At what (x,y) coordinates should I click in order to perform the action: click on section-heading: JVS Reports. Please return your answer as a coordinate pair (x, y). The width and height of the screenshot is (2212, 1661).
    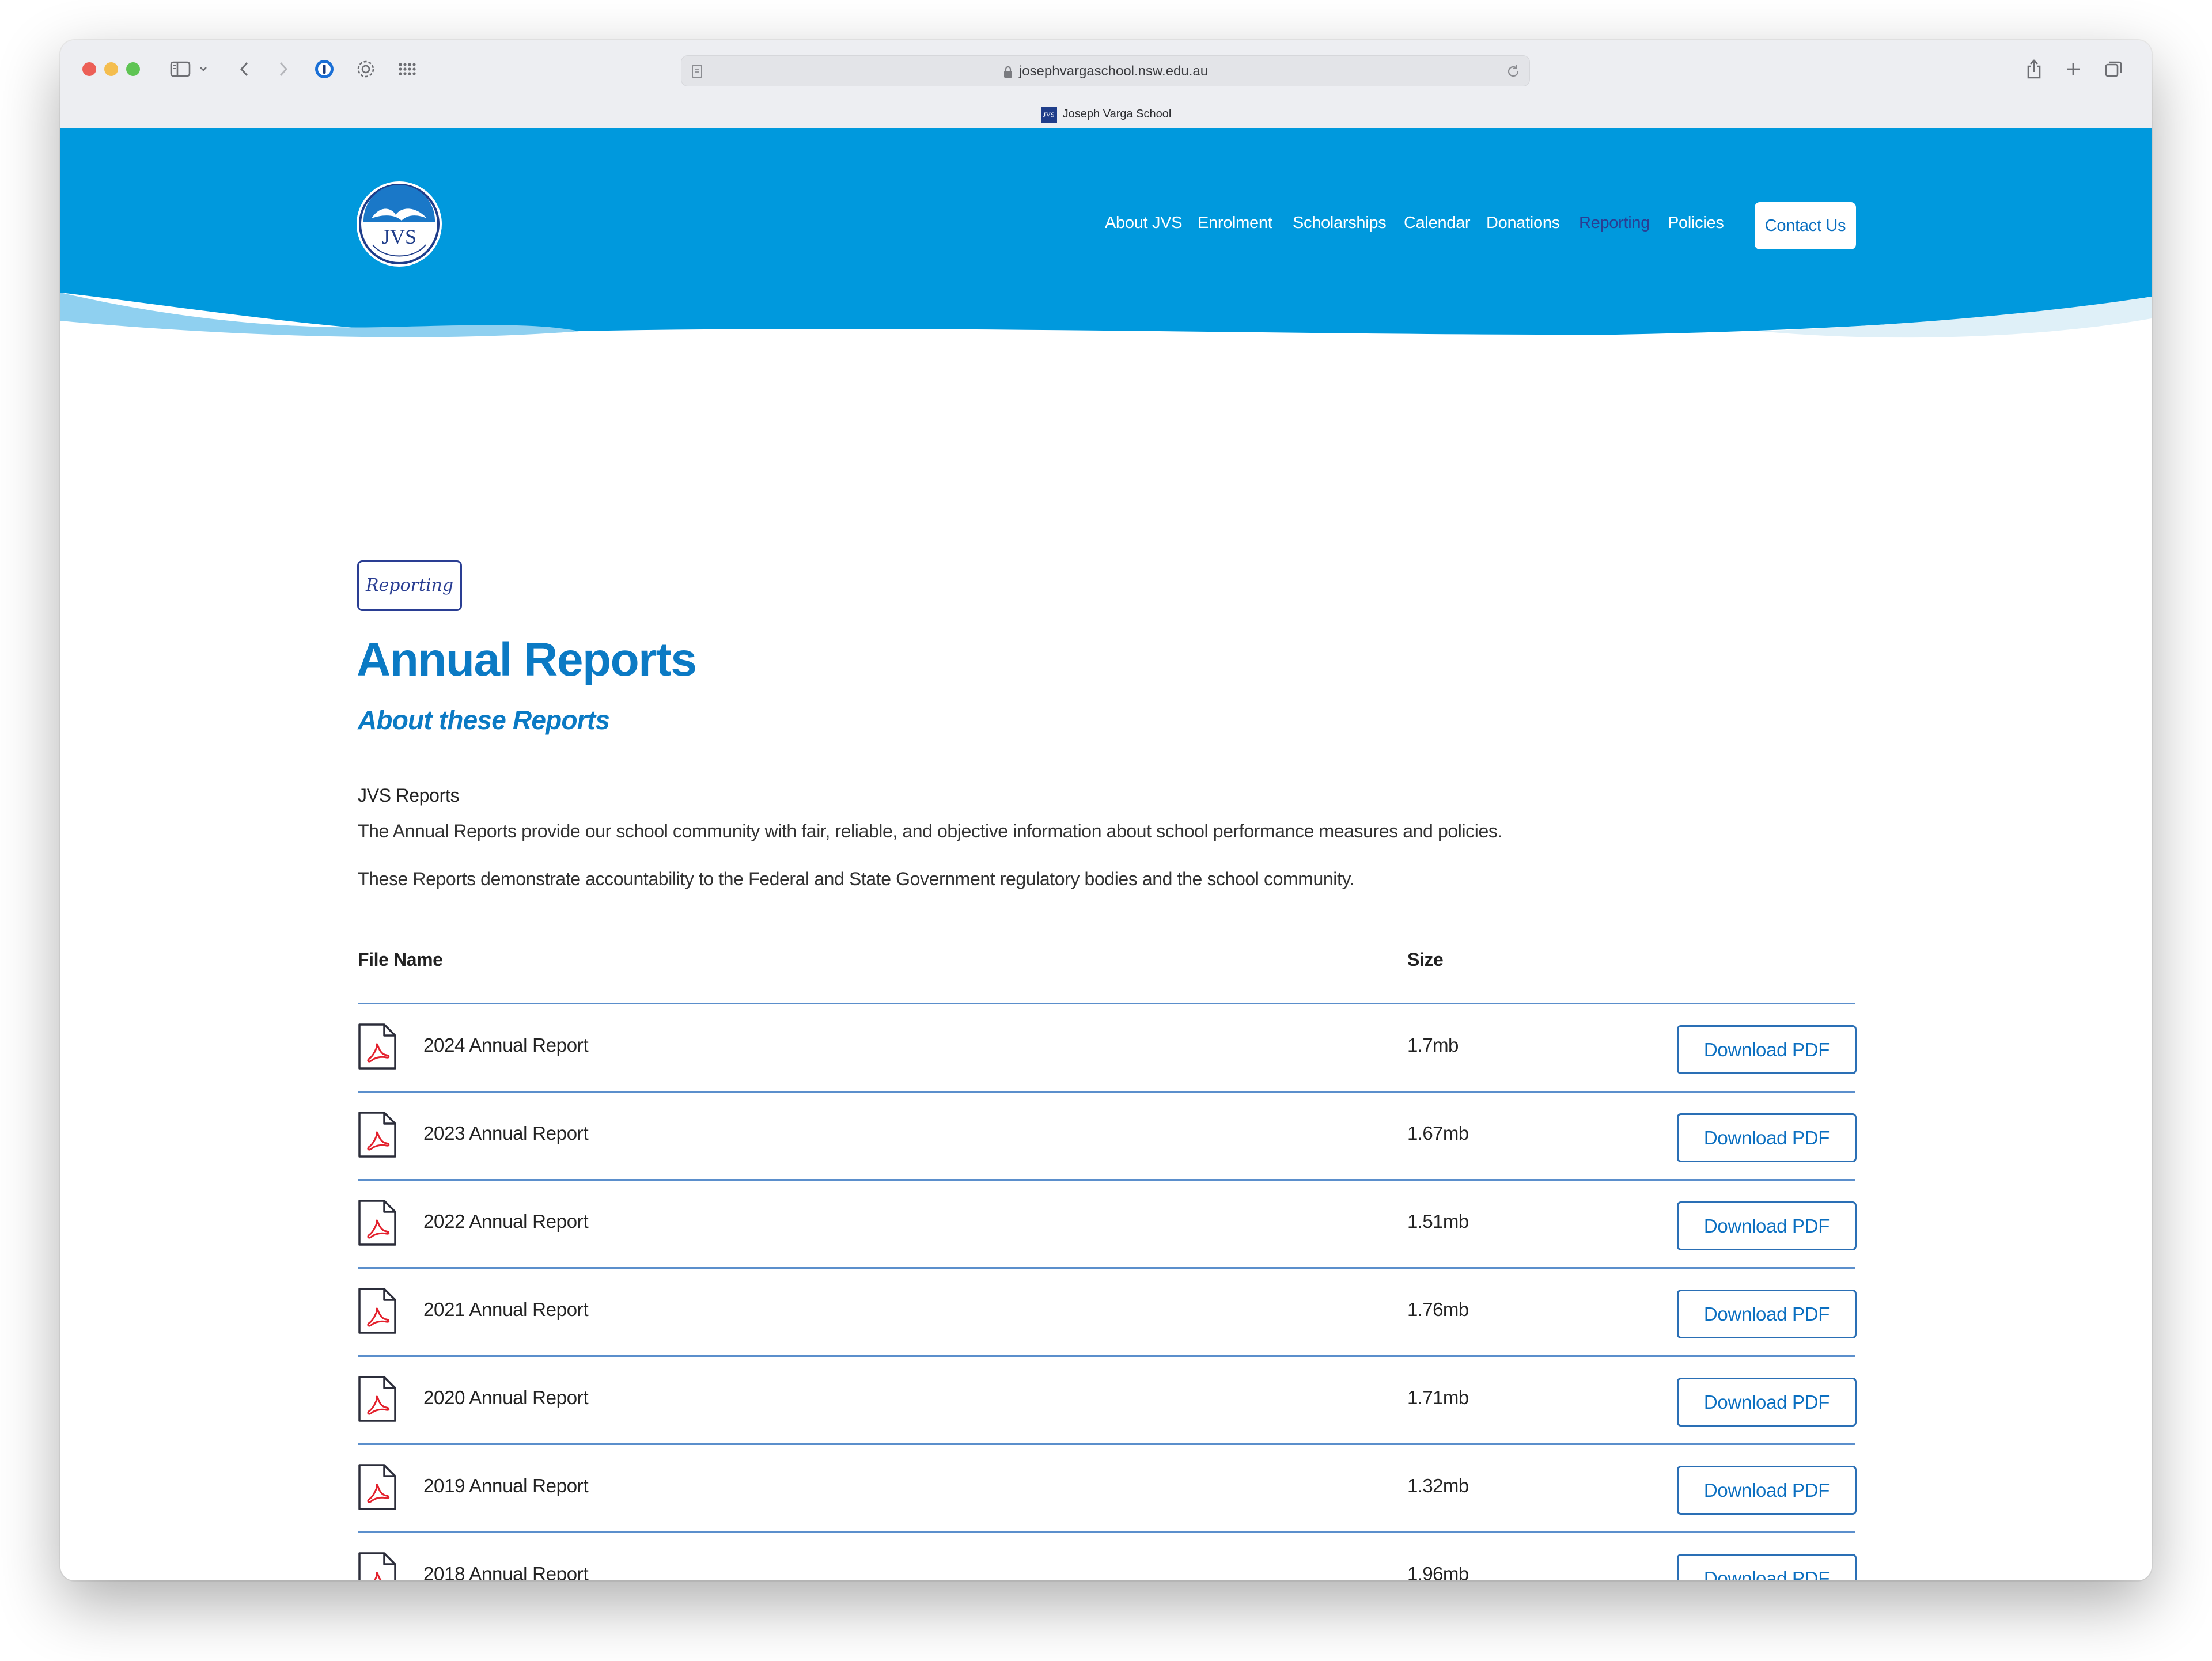
    Looking at the image, I should click on (409, 795).